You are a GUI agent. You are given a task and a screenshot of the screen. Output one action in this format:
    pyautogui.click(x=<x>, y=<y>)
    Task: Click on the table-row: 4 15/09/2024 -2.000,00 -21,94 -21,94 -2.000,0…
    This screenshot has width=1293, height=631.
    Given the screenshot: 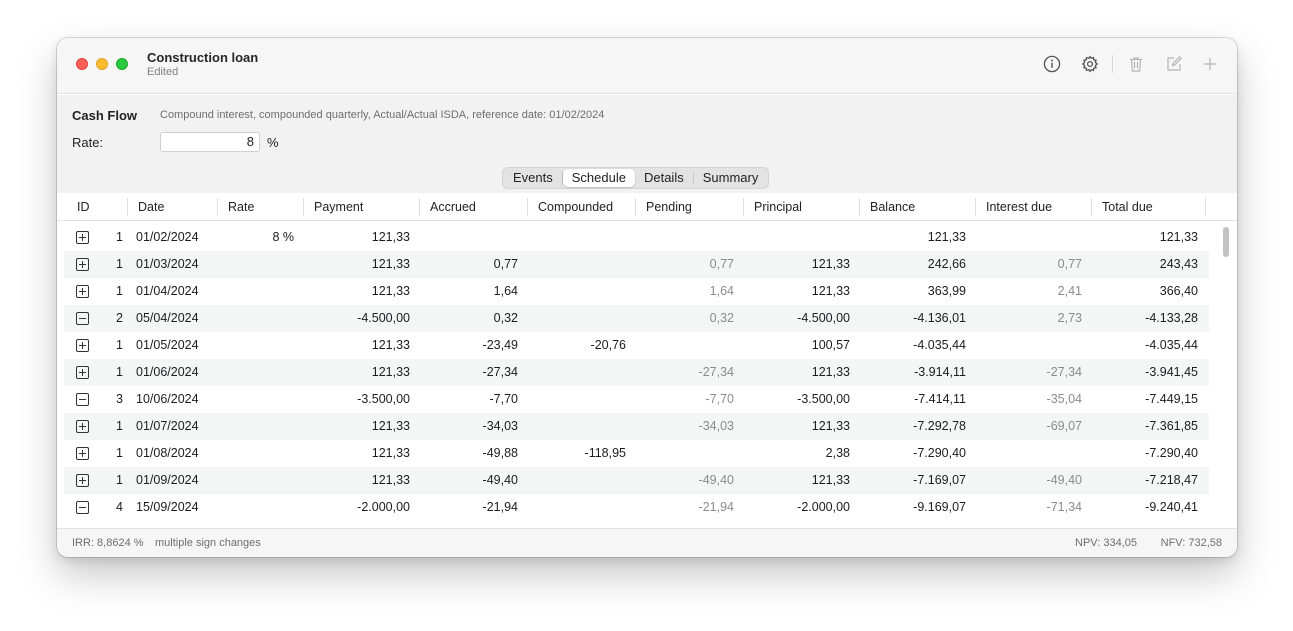 What is the action you would take?
    pyautogui.click(x=636, y=507)
    